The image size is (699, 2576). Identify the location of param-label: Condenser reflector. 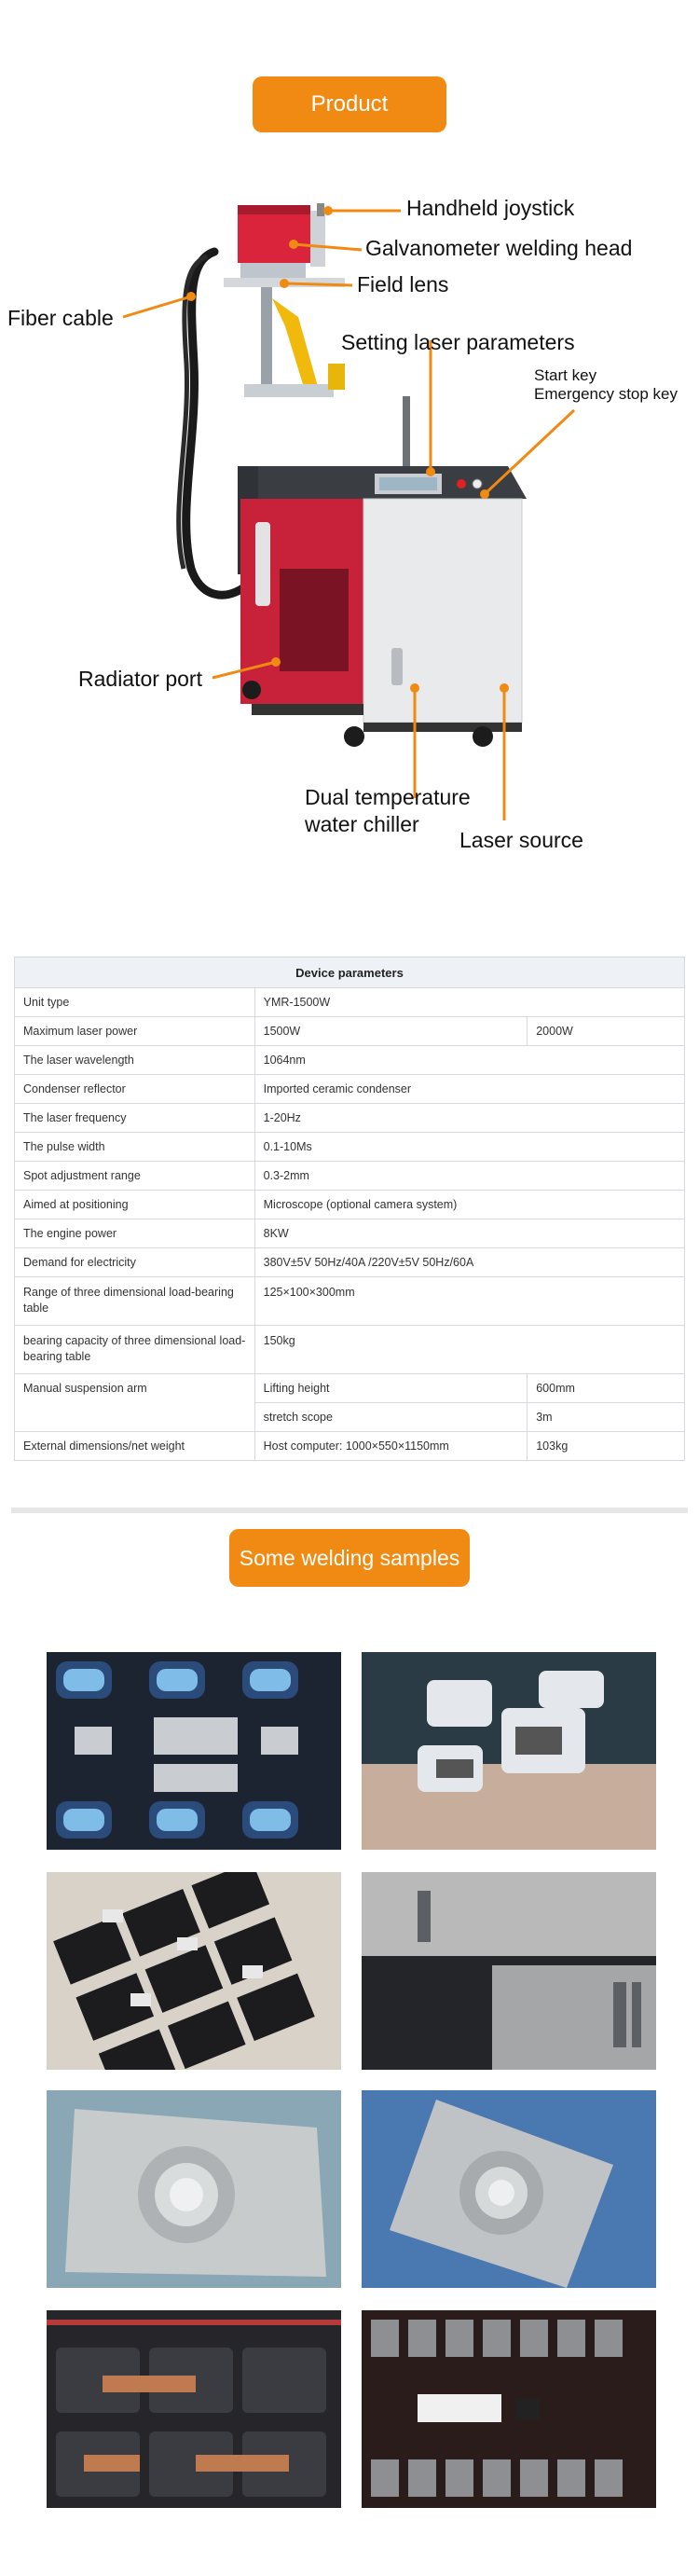
(134, 1089).